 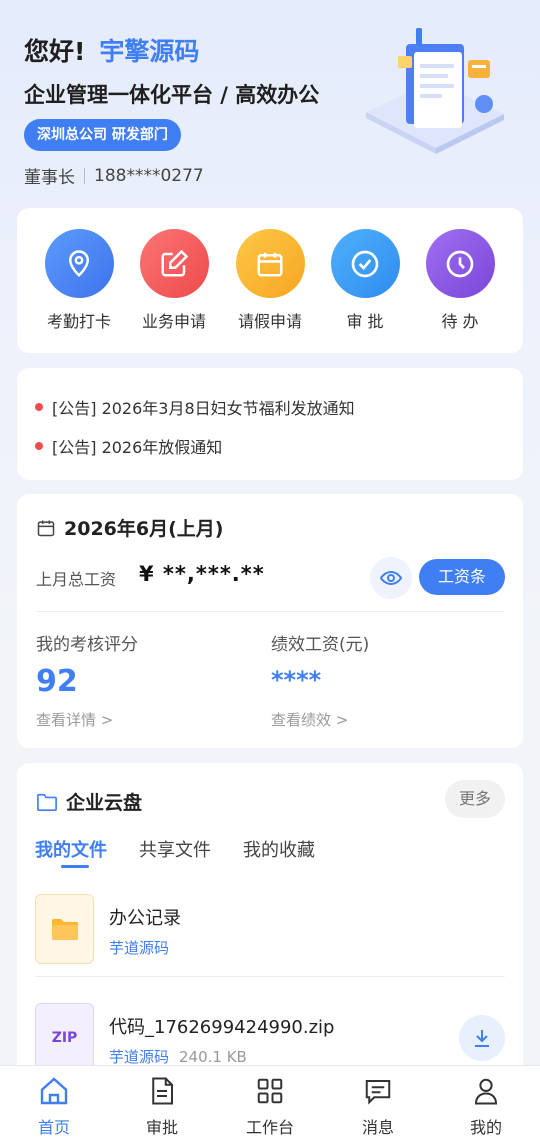 What do you see at coordinates (102, 135) in the screenshot?
I see `department-badge: 深圳总公司 研发部门` at bounding box center [102, 135].